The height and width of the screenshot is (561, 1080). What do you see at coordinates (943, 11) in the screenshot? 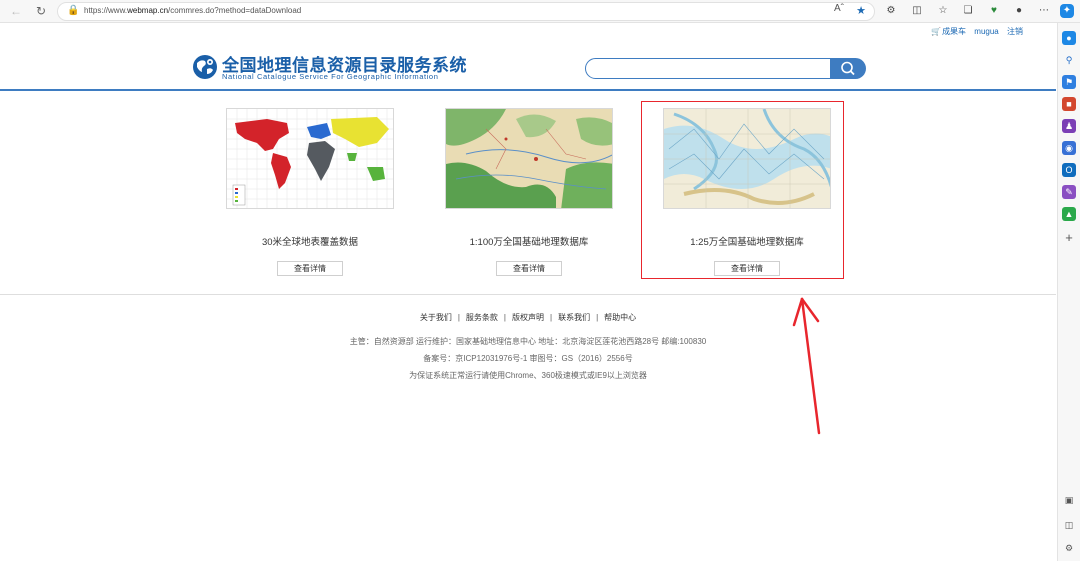
I see `favorites-icon: ☆` at bounding box center [943, 11].